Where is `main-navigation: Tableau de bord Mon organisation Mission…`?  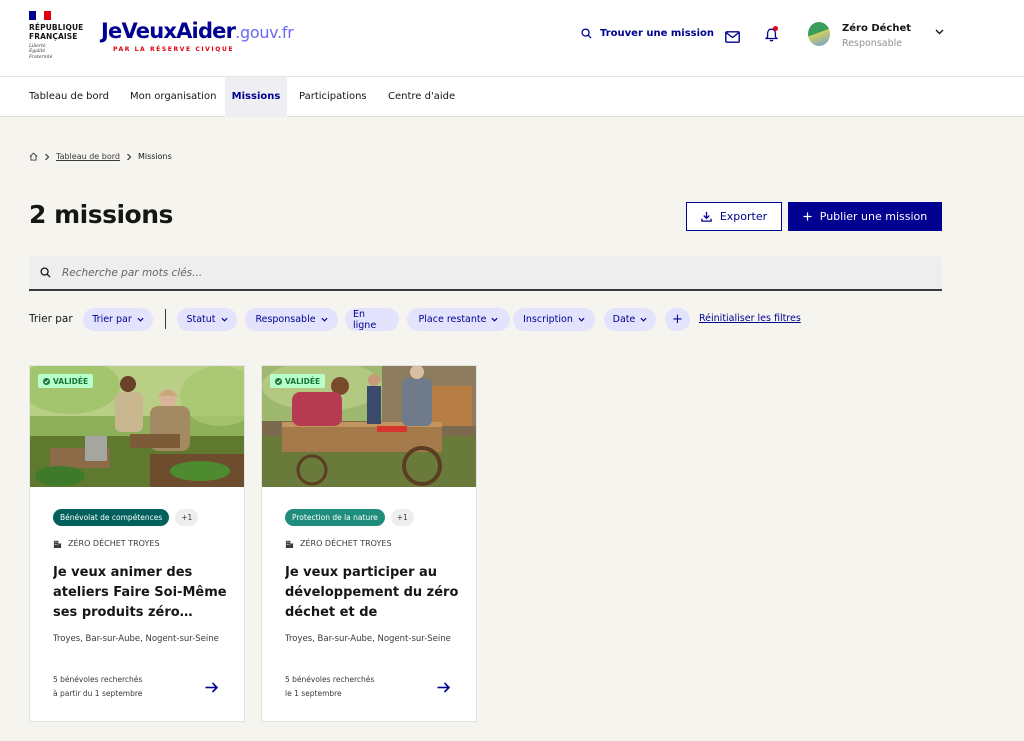 main-navigation: Tableau de bord Mon organisation Mission… is located at coordinates (512, 97).